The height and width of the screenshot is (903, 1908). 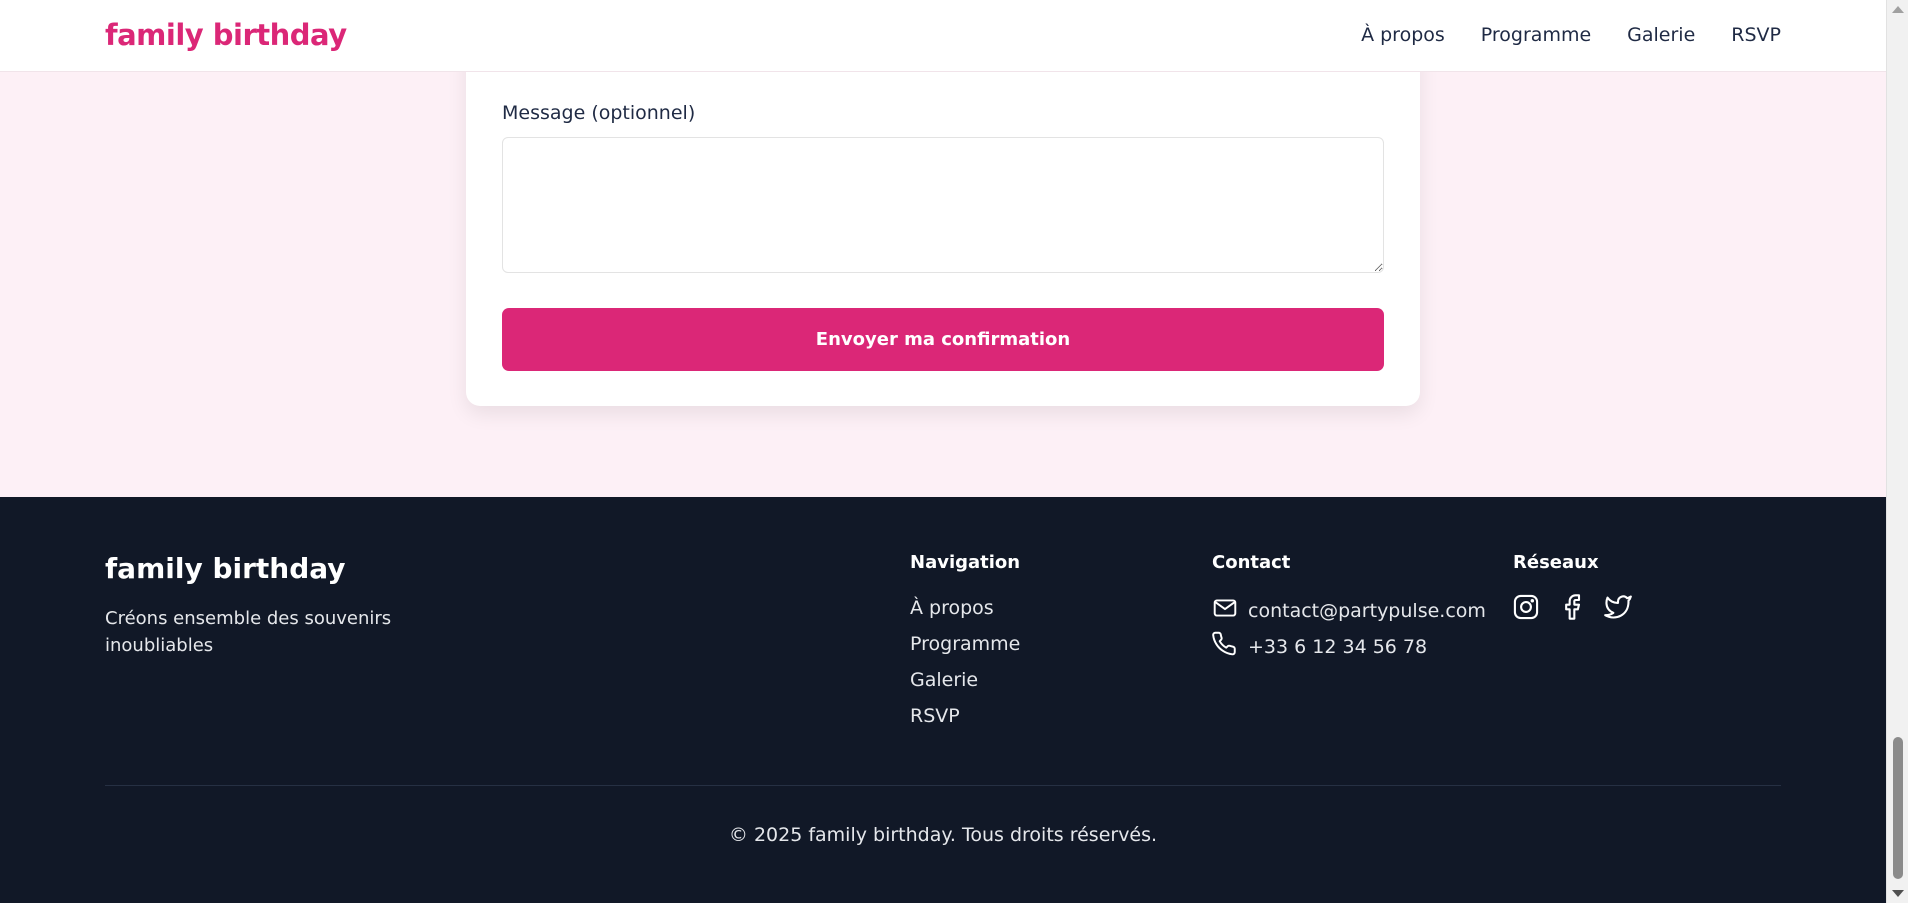 I want to click on footer-contact-title: Contact, so click(x=1251, y=562).